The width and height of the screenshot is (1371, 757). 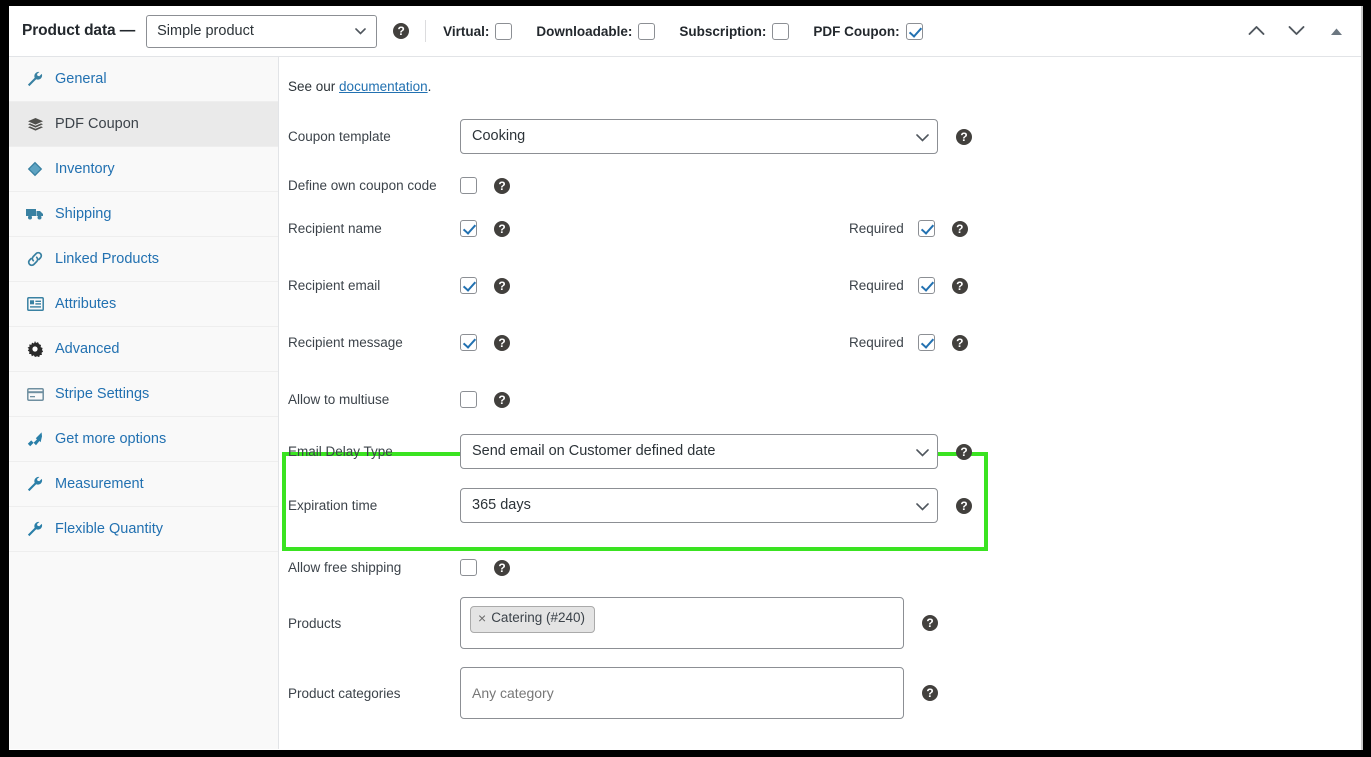 What do you see at coordinates (35, 304) in the screenshot?
I see `attributes-icon` at bounding box center [35, 304].